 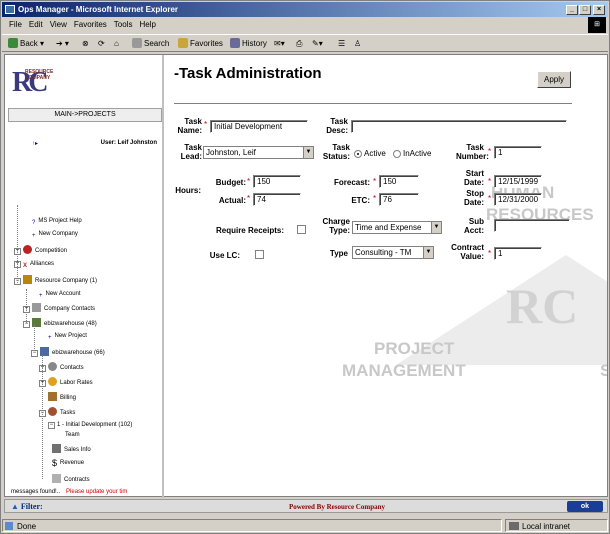 I want to click on menu-favorites: Favorites, so click(x=90, y=24).